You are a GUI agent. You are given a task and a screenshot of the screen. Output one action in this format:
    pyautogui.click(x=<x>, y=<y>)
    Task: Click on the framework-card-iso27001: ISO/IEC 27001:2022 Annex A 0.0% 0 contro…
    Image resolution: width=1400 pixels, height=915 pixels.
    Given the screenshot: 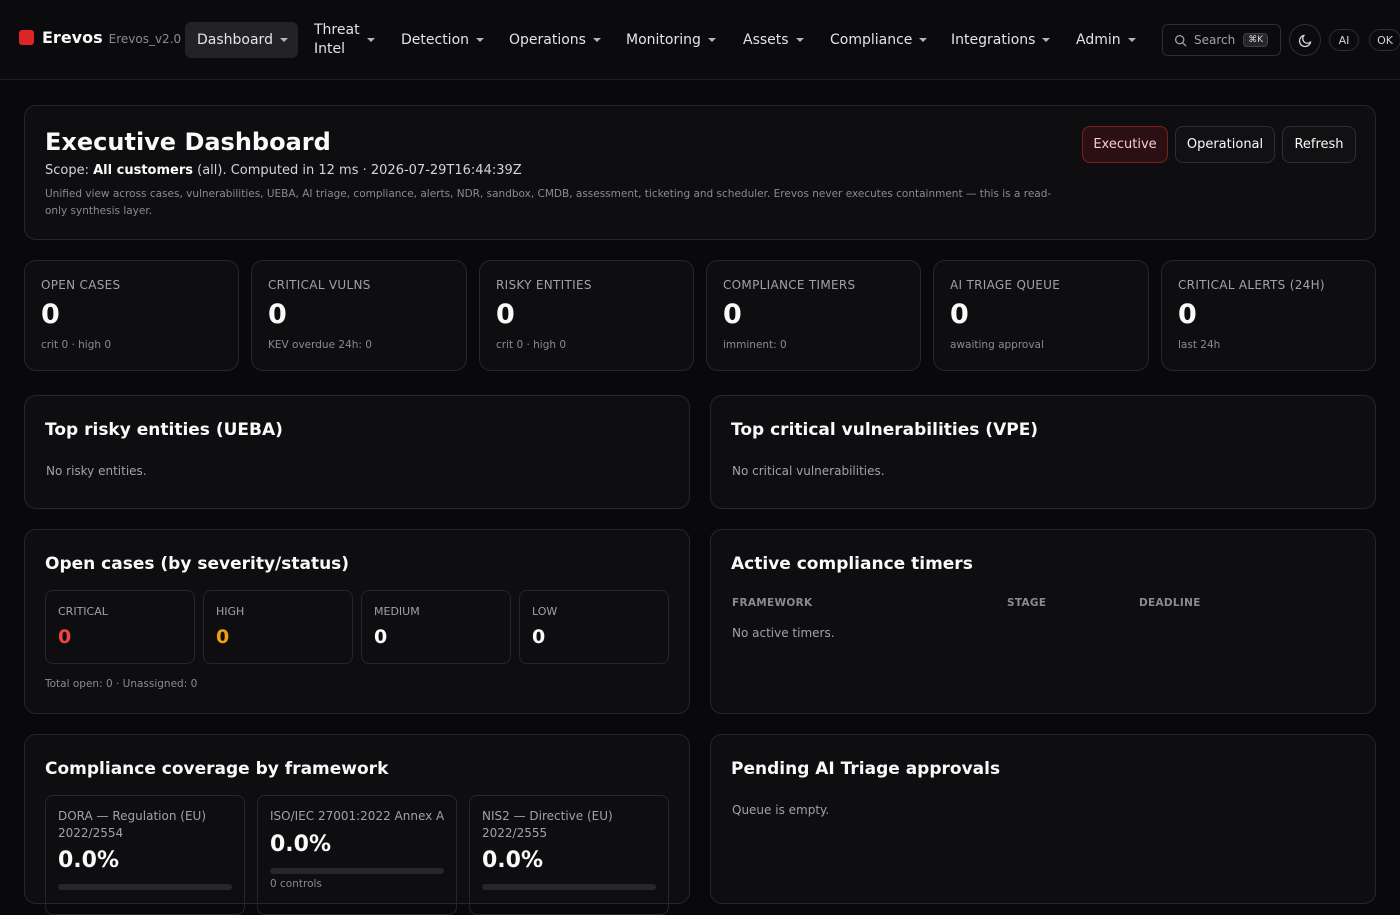 What is the action you would take?
    pyautogui.click(x=357, y=855)
    